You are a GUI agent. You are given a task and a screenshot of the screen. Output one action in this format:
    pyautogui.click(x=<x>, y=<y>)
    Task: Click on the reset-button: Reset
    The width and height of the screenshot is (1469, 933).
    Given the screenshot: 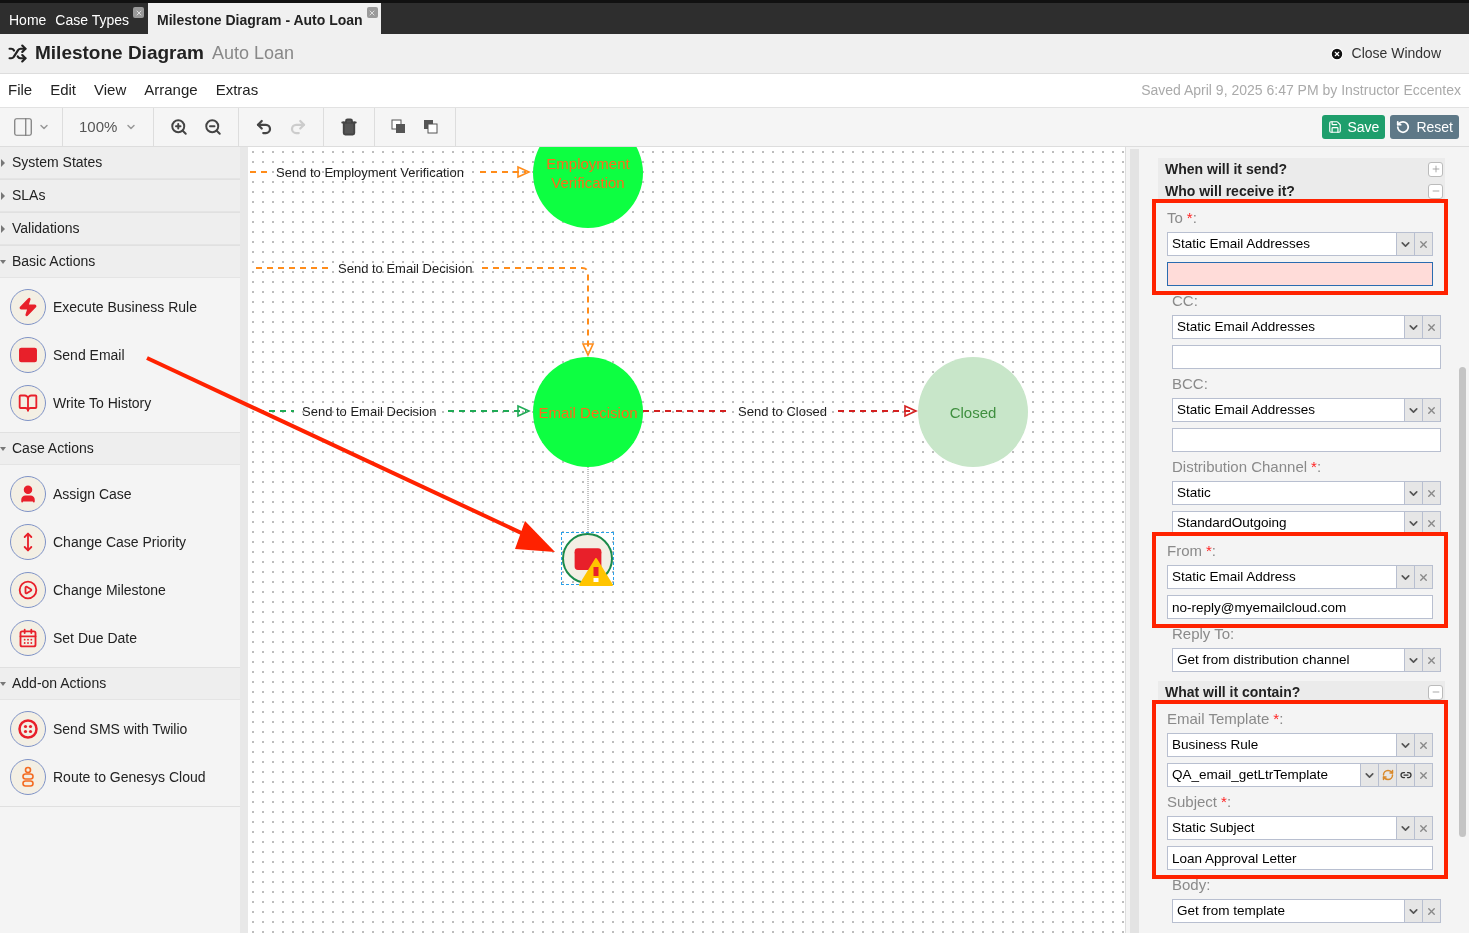 What is the action you would take?
    pyautogui.click(x=1424, y=127)
    